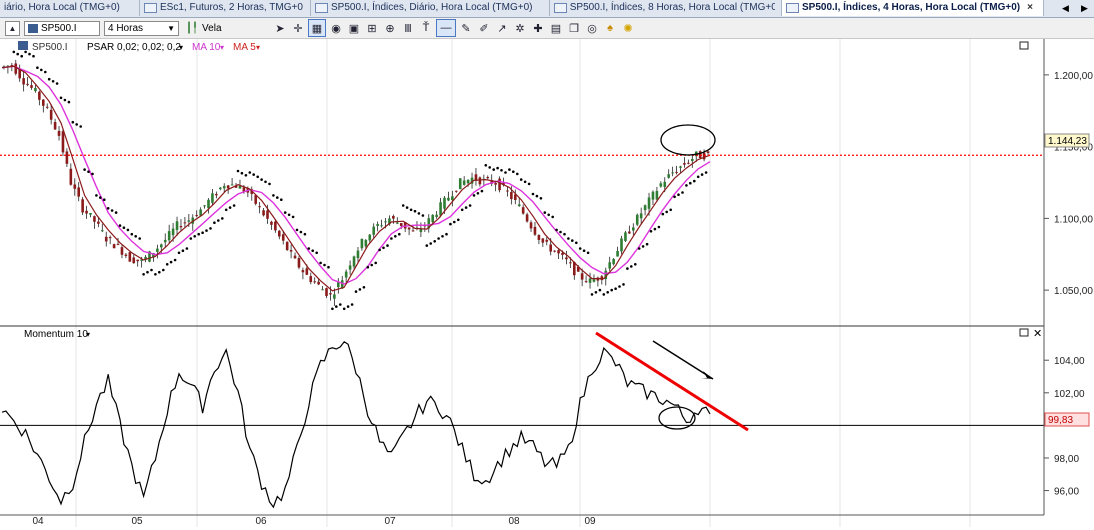 The width and height of the screenshot is (1094, 530). Describe the element at coordinates (336, 28) in the screenshot. I see `zoom-icon: ◉` at that location.